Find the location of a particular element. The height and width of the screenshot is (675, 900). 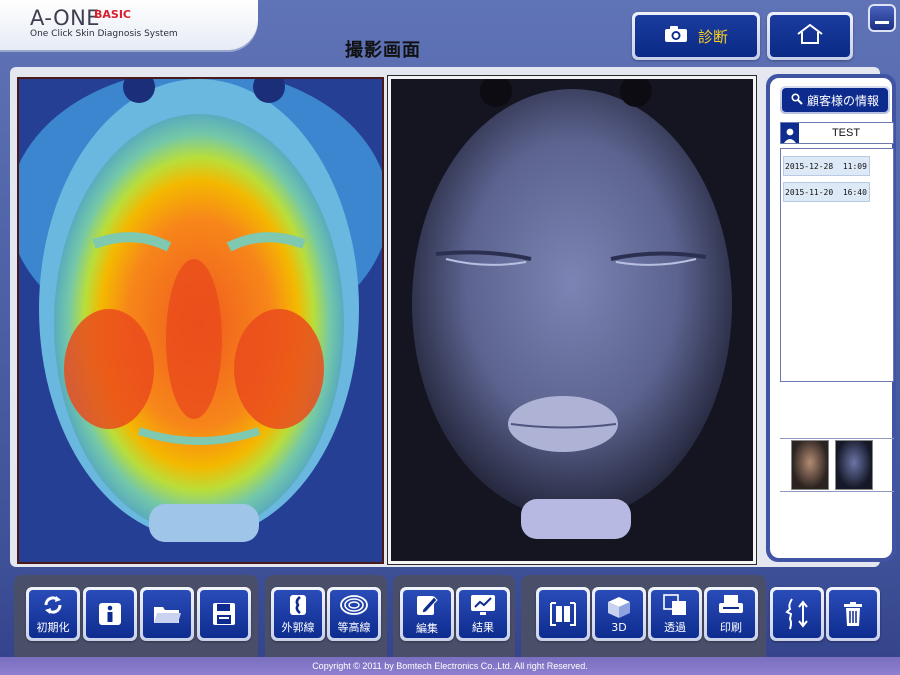

camera-icon is located at coordinates (676, 36).